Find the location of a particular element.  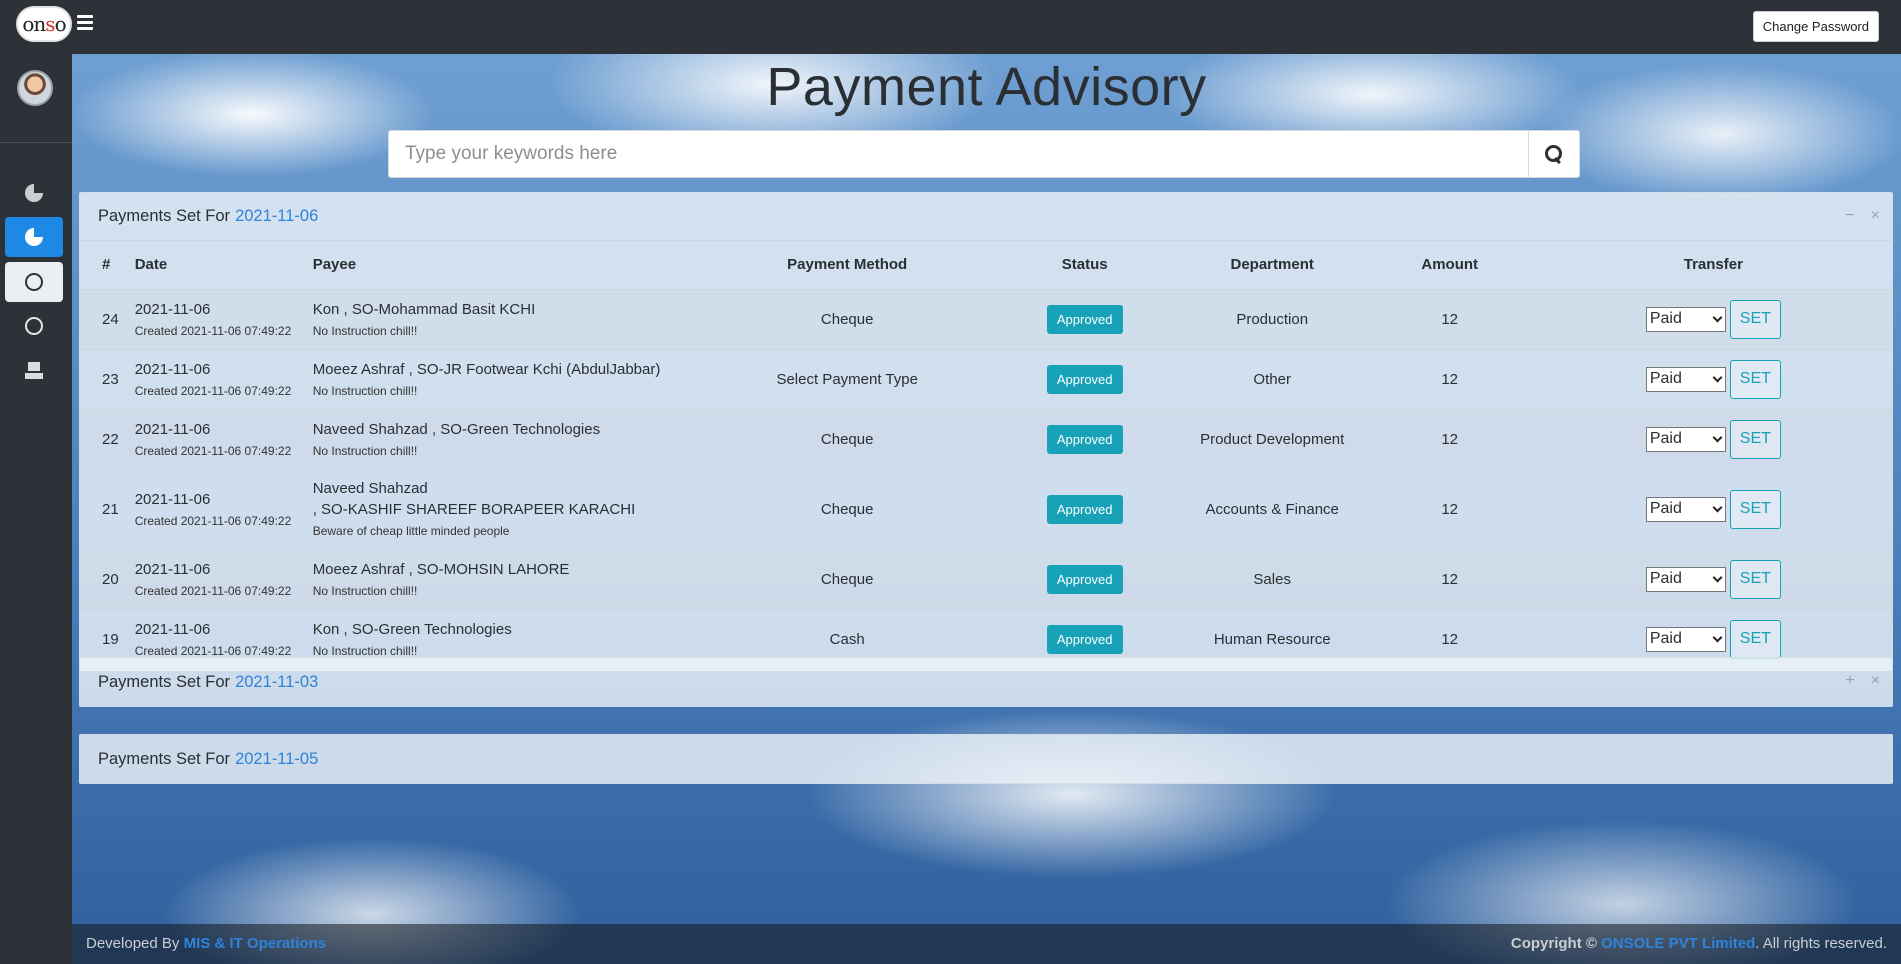

row-payment-method: Select Payment Type is located at coordinates (847, 379).